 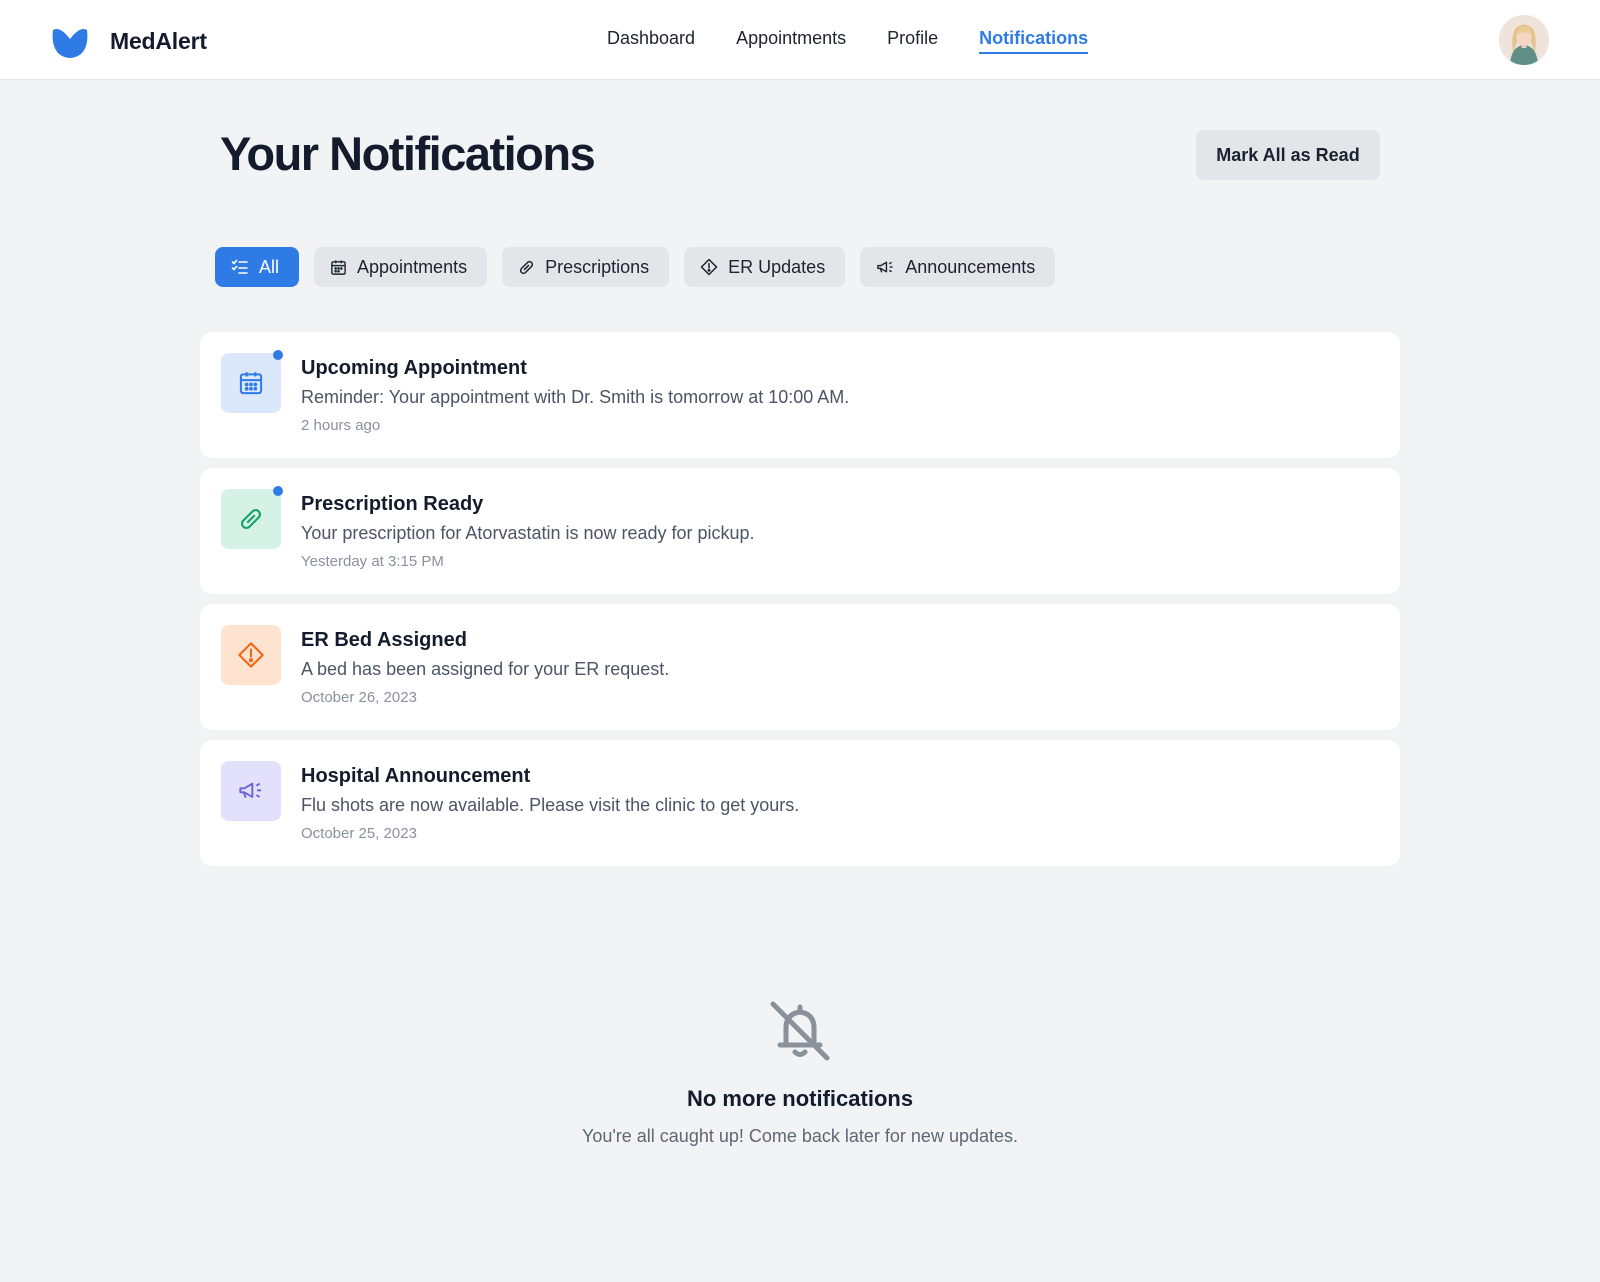 I want to click on notification-time: October 25, 2023, so click(x=359, y=833).